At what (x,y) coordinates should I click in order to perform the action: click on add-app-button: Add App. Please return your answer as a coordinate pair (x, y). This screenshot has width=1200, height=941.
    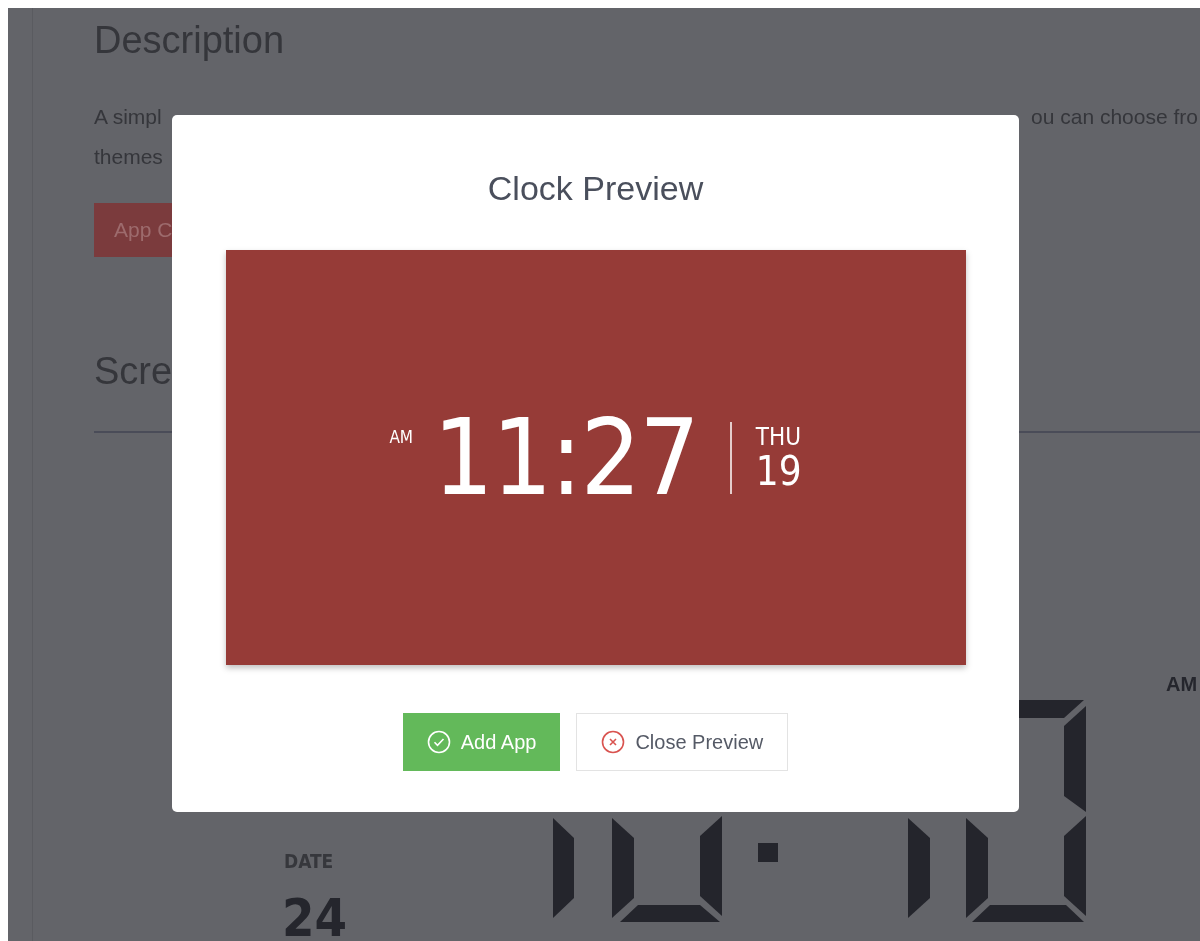
    Looking at the image, I should click on (481, 742).